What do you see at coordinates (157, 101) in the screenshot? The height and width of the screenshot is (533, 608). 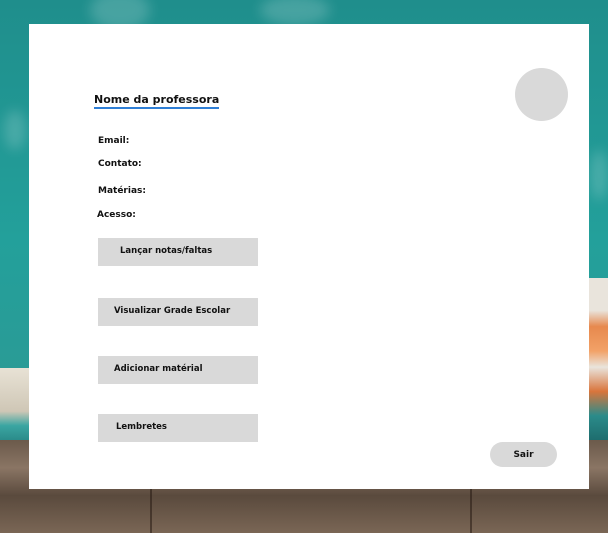 I see `teacher-name-title: Nome da professora` at bounding box center [157, 101].